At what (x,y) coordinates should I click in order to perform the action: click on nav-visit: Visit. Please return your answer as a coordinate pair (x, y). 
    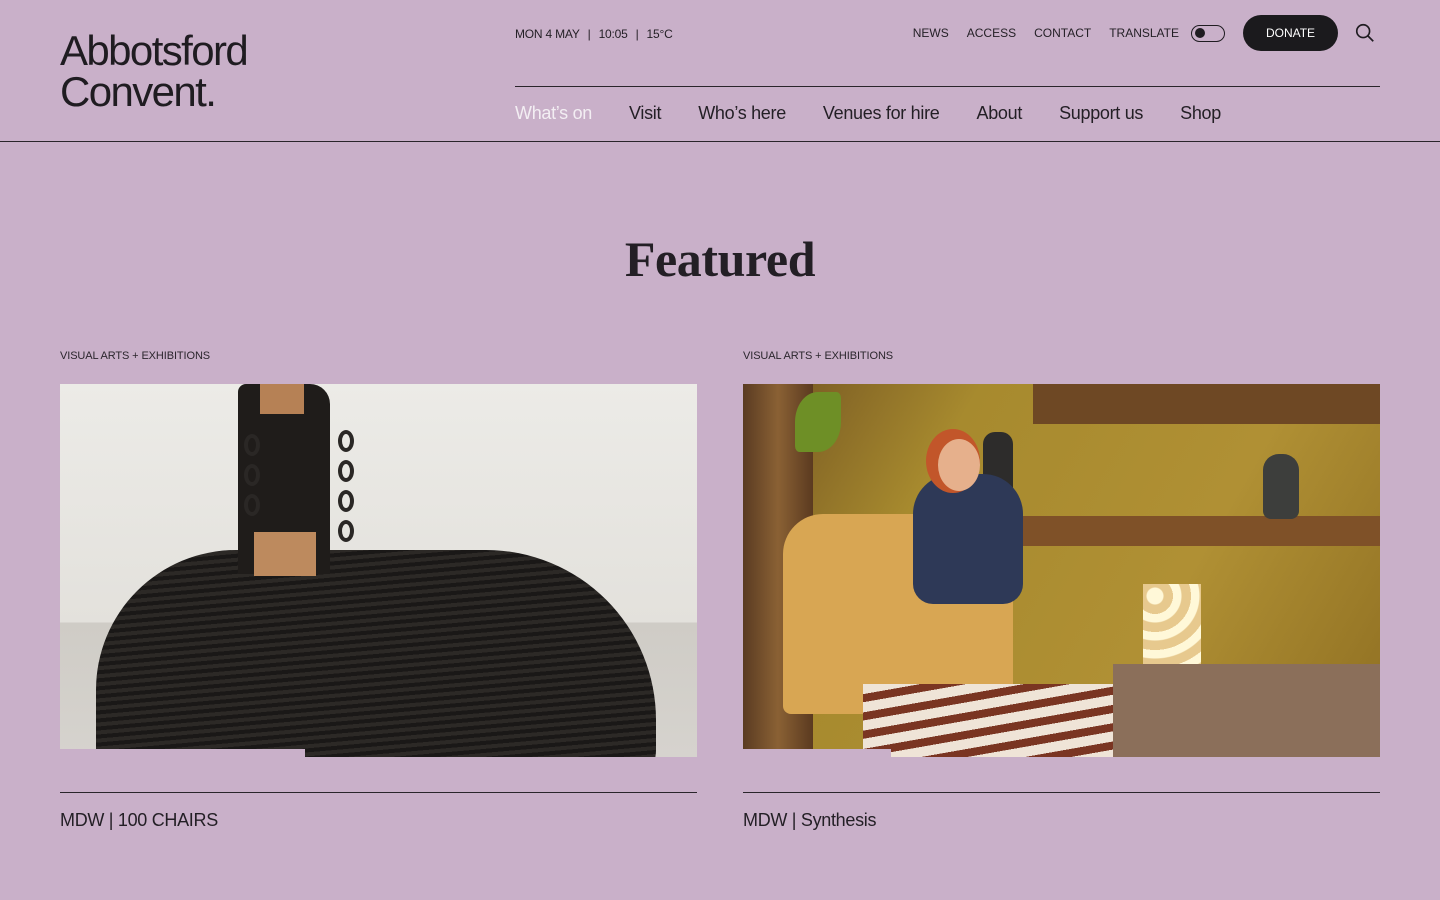
    Looking at the image, I should click on (645, 113).